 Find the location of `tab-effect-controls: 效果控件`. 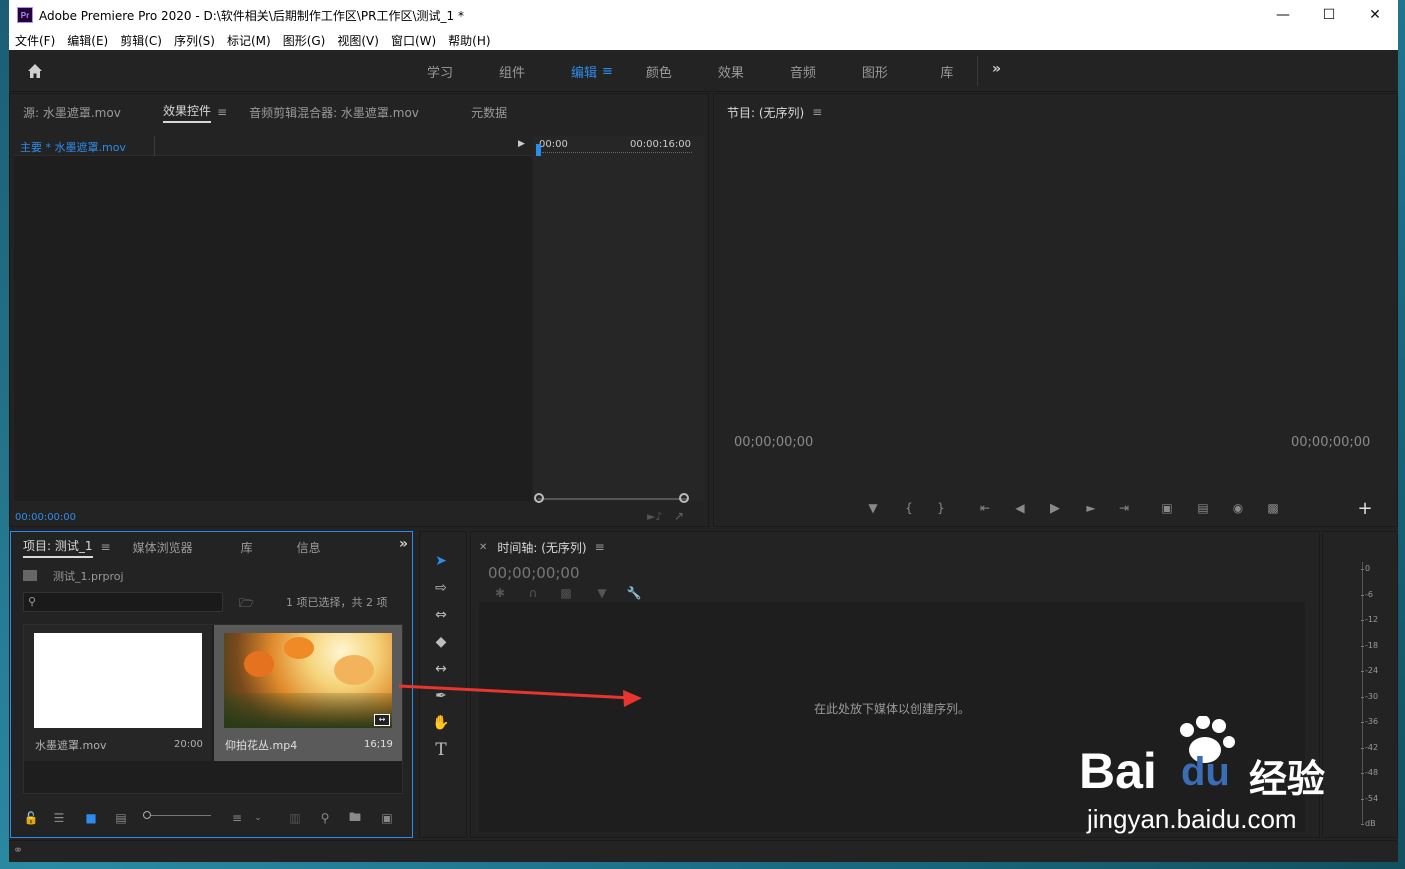

tab-effect-controls: 效果控件 is located at coordinates (187, 112).